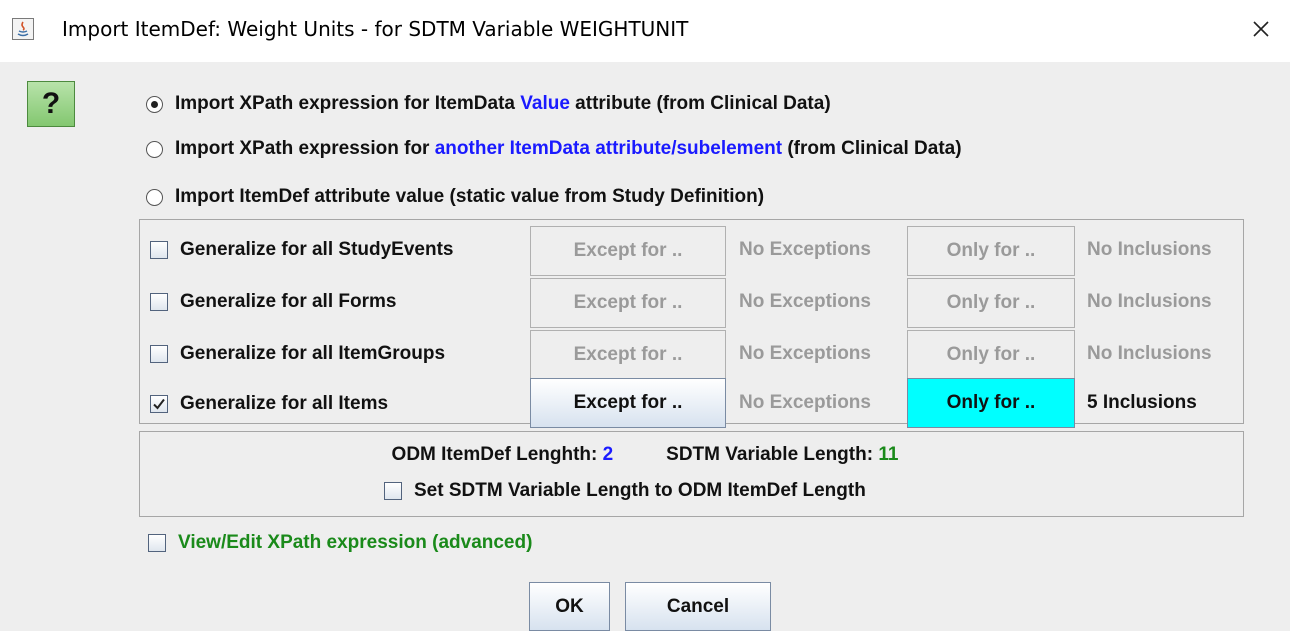  I want to click on generalize-label: Generalize for all Items, so click(284, 403).